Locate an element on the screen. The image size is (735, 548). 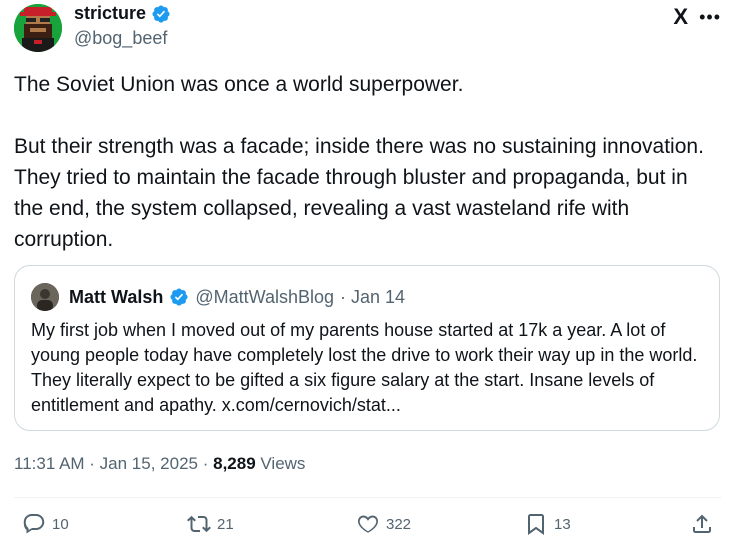
author-avatar is located at coordinates (38, 28).